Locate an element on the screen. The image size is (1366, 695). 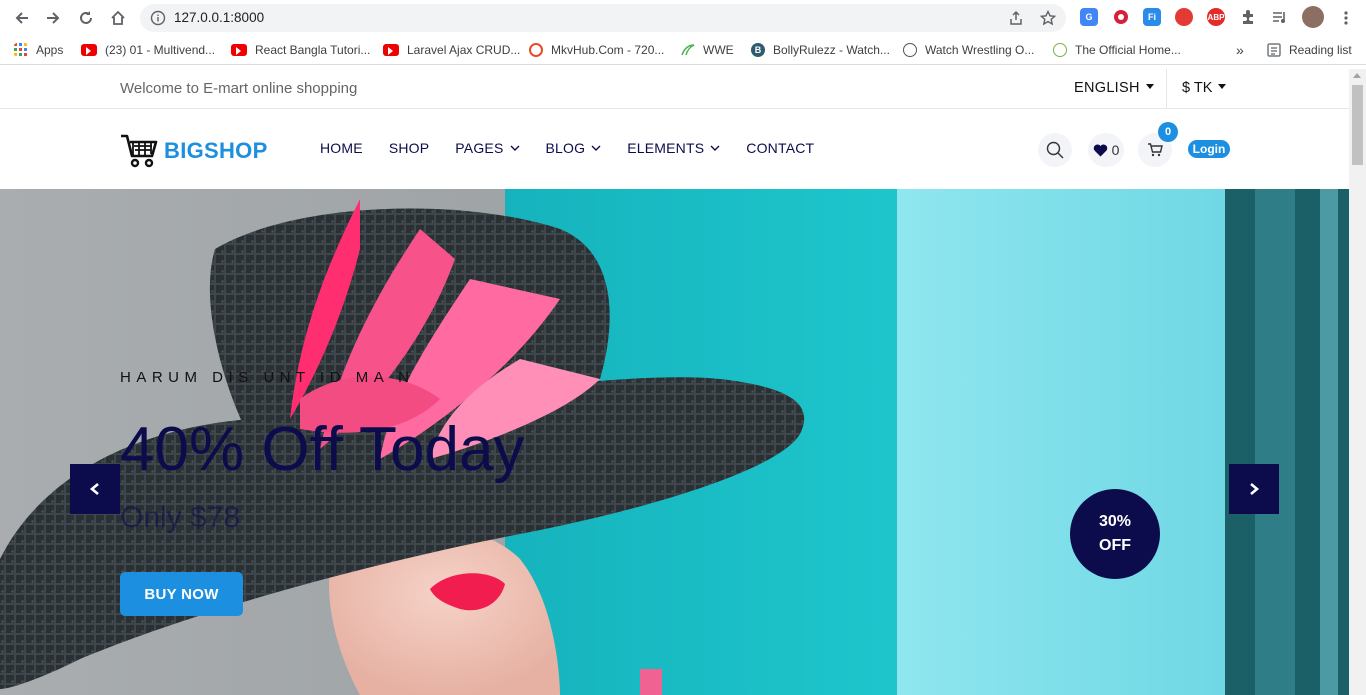
bookmark-apps: Apps is located at coordinates (38, 50).